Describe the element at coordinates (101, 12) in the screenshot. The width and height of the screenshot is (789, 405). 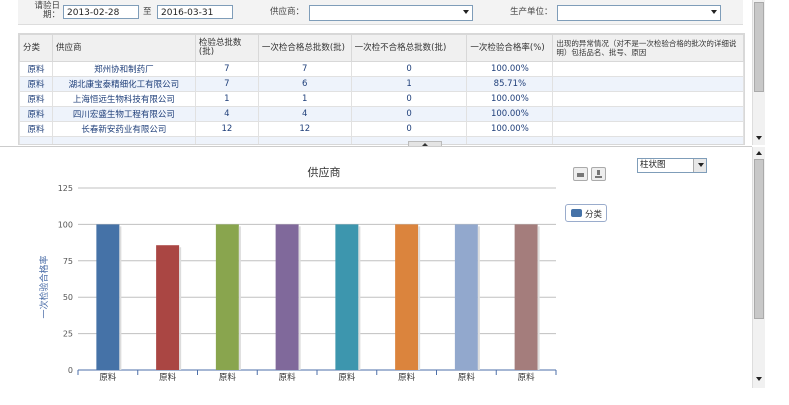
I see `date-from-input: 2013-02-28` at that location.